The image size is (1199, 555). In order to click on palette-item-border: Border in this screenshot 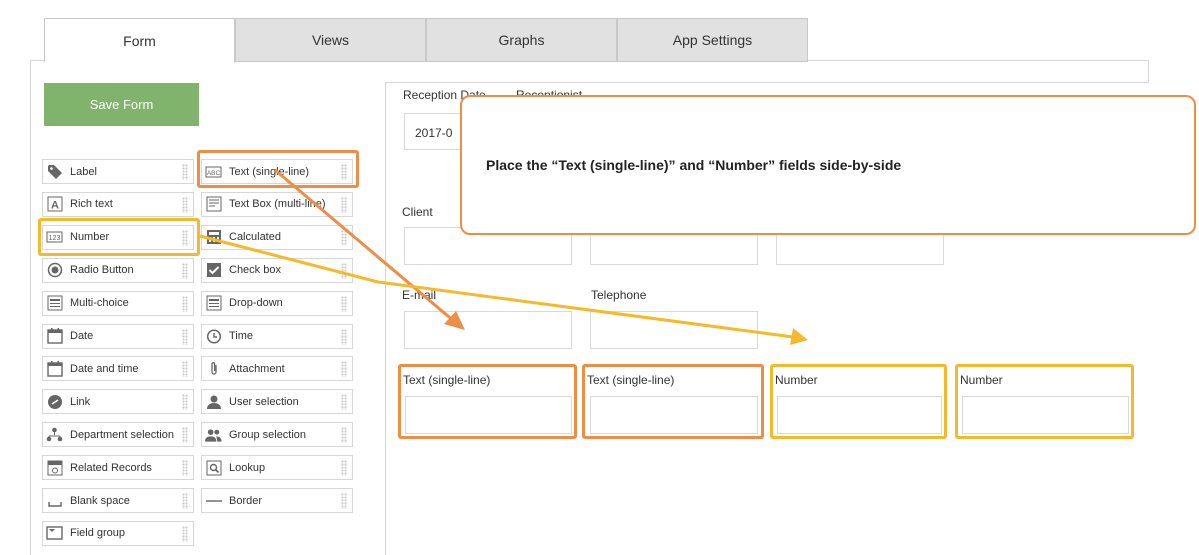, I will do `click(277, 500)`.